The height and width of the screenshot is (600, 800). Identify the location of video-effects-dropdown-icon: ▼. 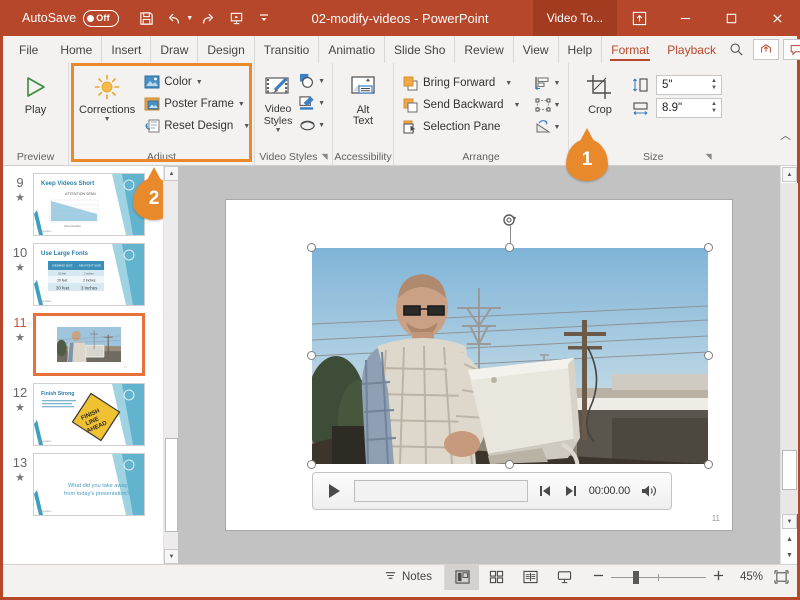
(321, 125).